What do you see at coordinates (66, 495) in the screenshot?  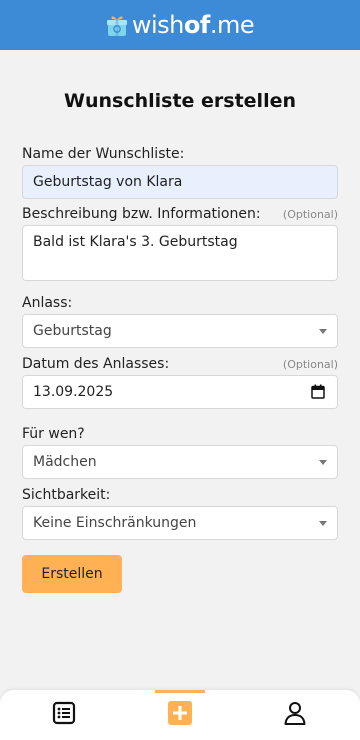 I see `visibility-label: Sichtbarkeit:` at bounding box center [66, 495].